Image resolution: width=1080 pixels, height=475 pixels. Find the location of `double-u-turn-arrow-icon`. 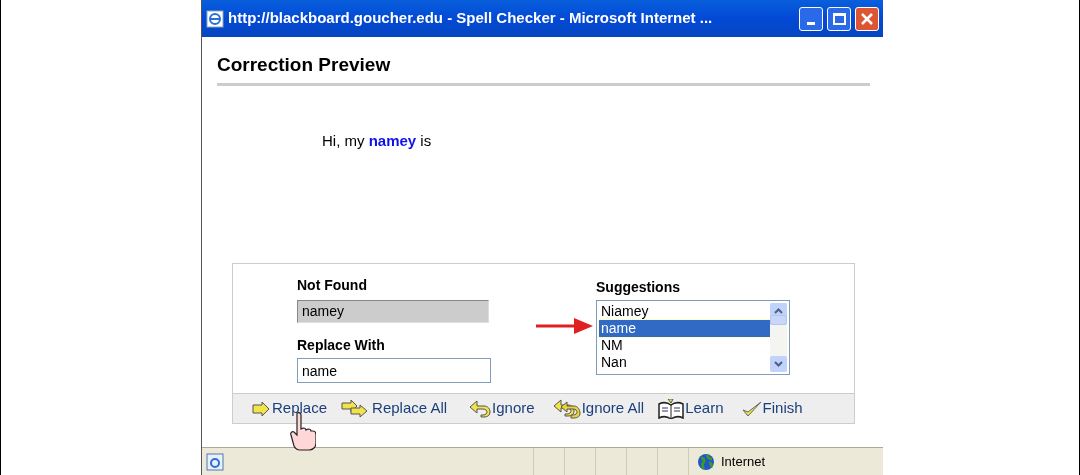

double-u-turn-arrow-icon is located at coordinates (566, 408).